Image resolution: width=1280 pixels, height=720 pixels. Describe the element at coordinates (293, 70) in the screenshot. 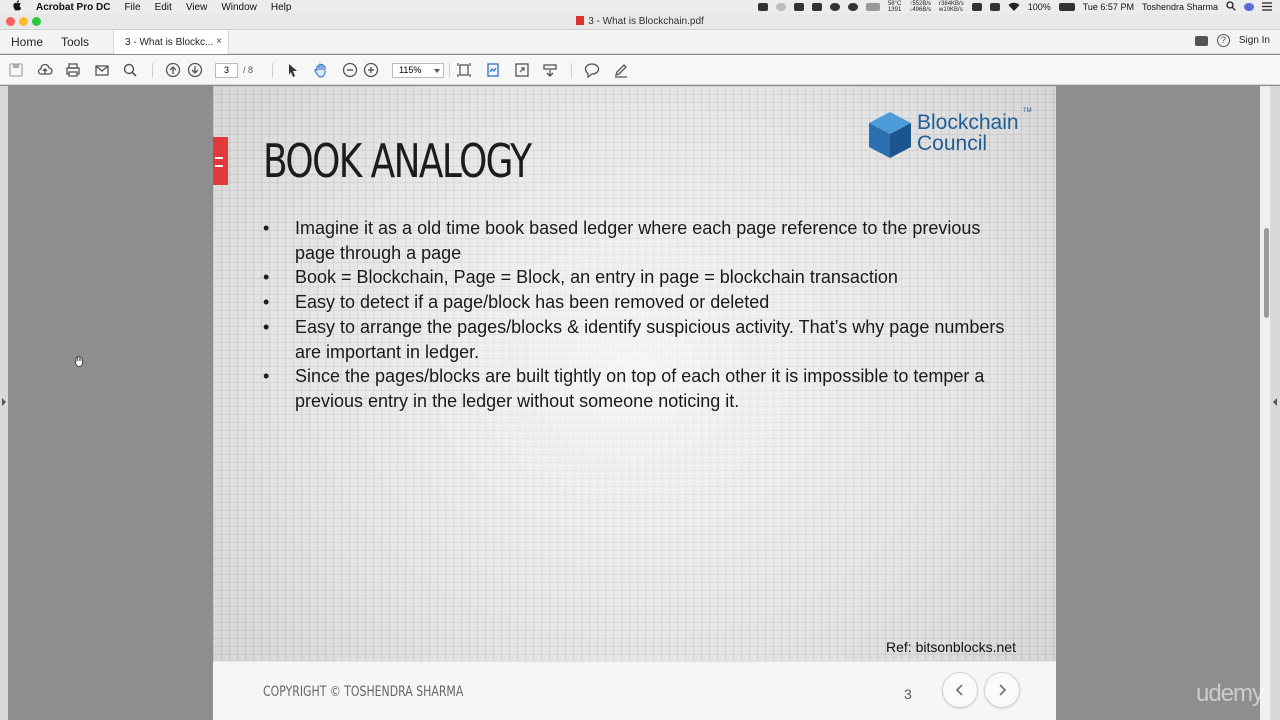

I see `select-cursor-icon` at that location.